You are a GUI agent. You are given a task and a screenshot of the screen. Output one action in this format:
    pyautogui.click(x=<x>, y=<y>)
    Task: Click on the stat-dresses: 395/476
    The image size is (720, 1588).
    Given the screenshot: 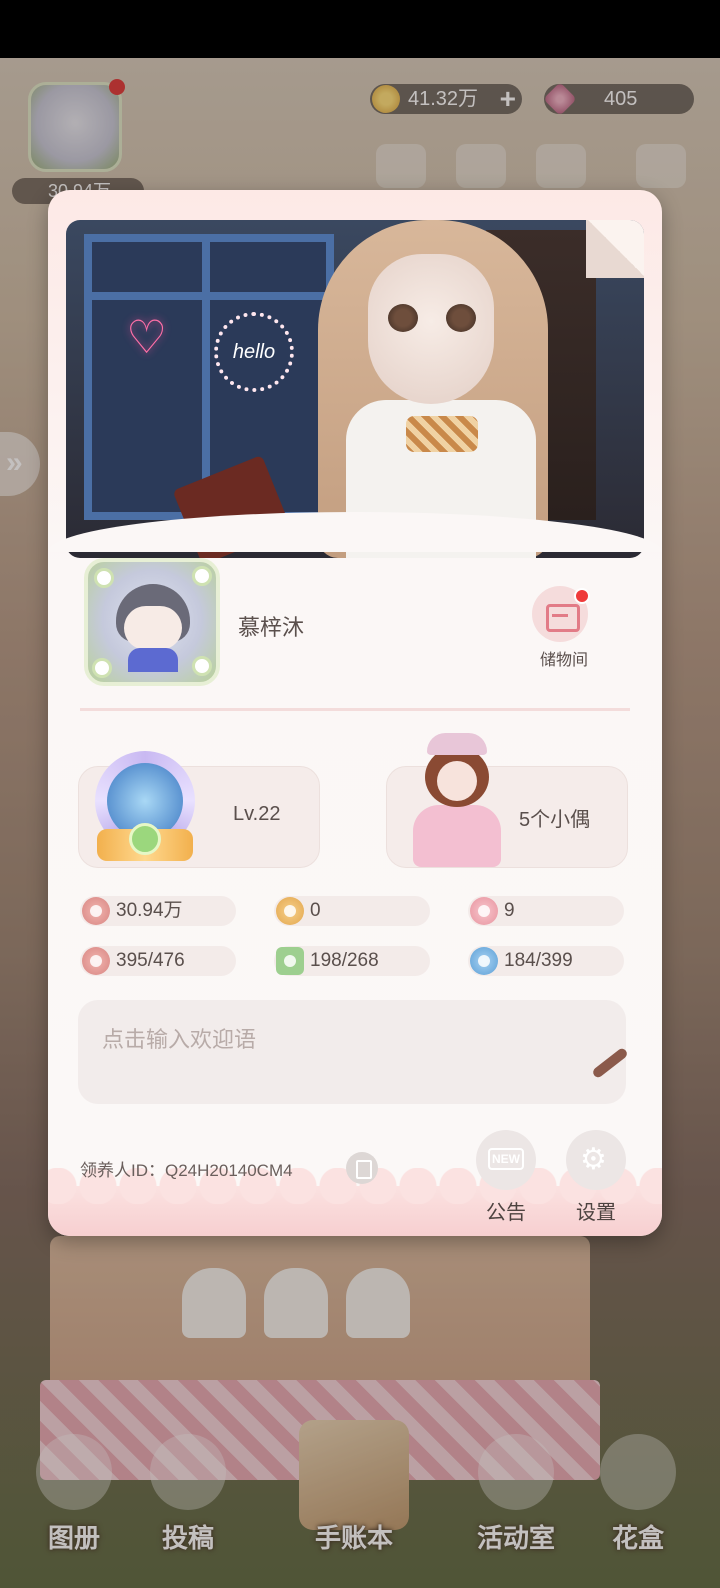 What is the action you would take?
    pyautogui.click(x=158, y=961)
    